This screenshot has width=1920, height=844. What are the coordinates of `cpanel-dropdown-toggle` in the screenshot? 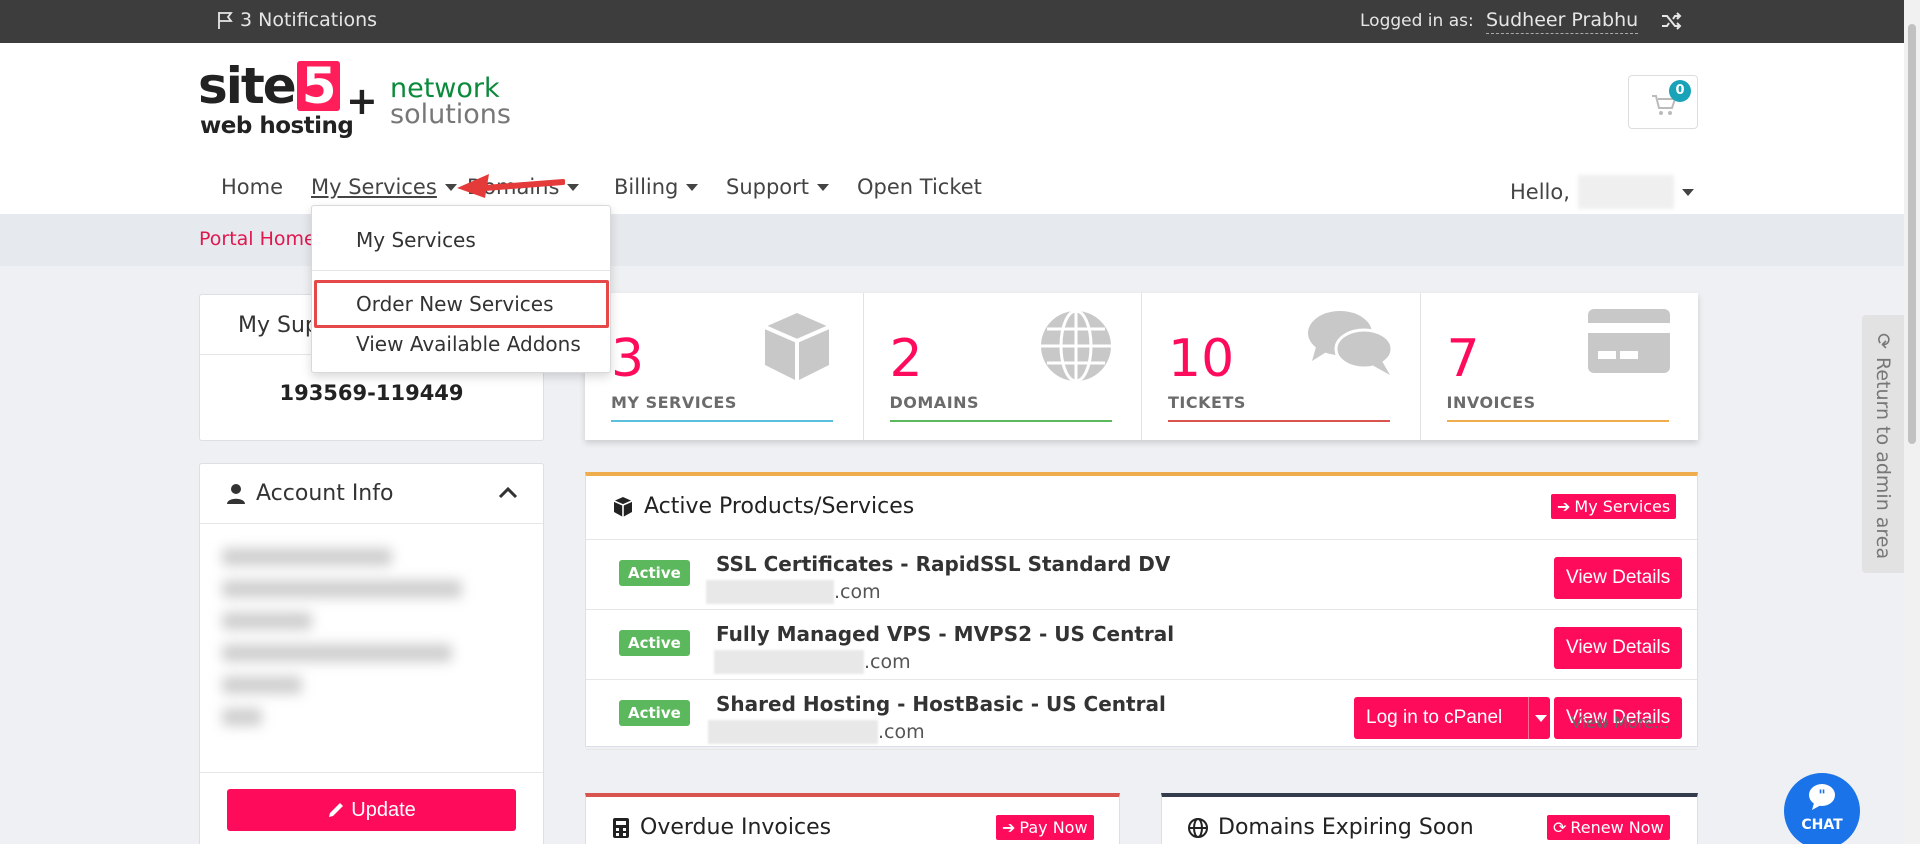 It's located at (1539, 718).